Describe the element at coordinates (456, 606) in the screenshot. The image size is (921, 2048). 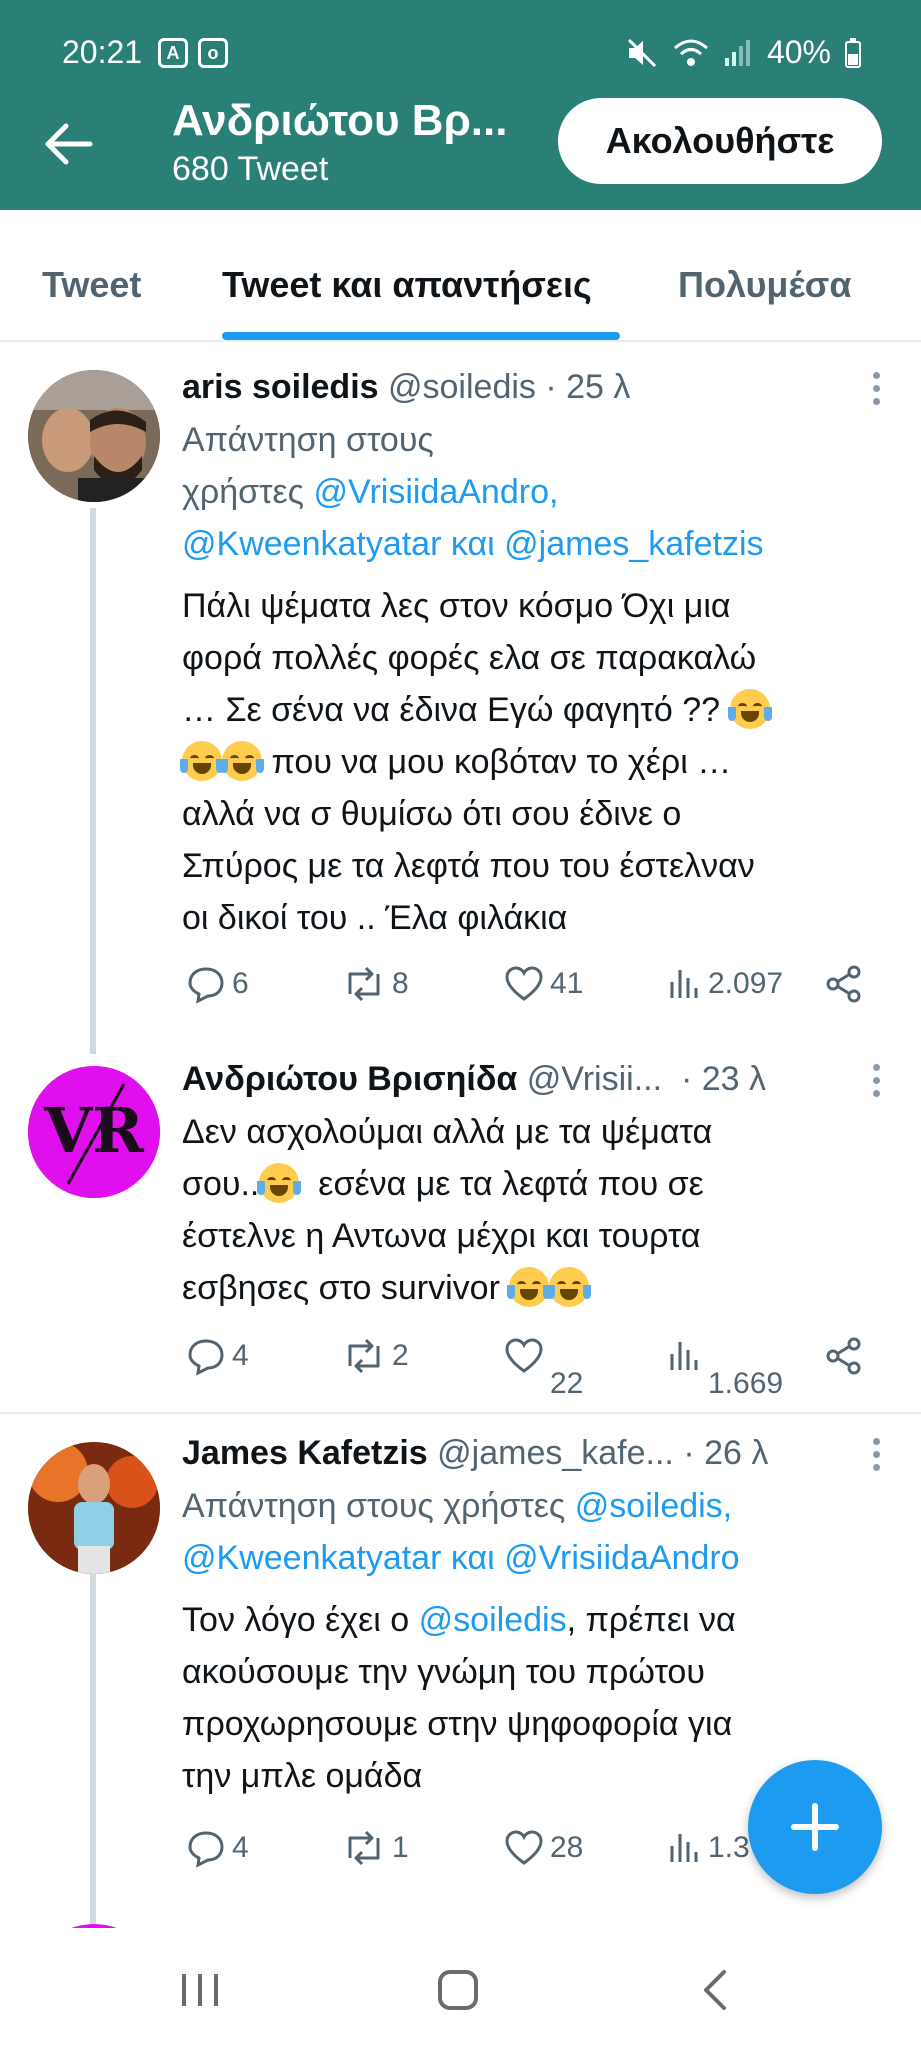
I see `tweet-line: Πάλι ψέματα λες στον κόσμο Όχι μια` at that location.